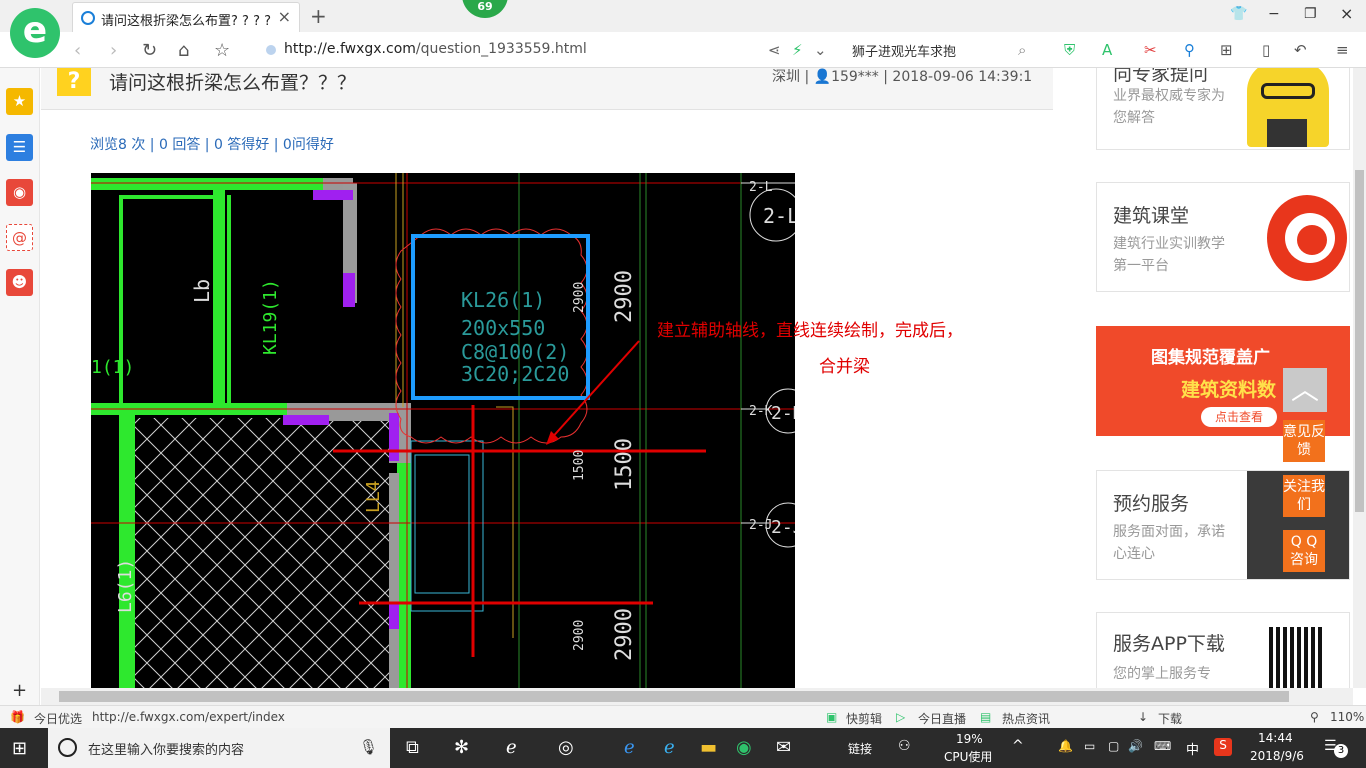 This screenshot has width=1366, height=768. What do you see at coordinates (860, 748) in the screenshot?
I see `taskbar-link-label: 链接` at bounding box center [860, 748].